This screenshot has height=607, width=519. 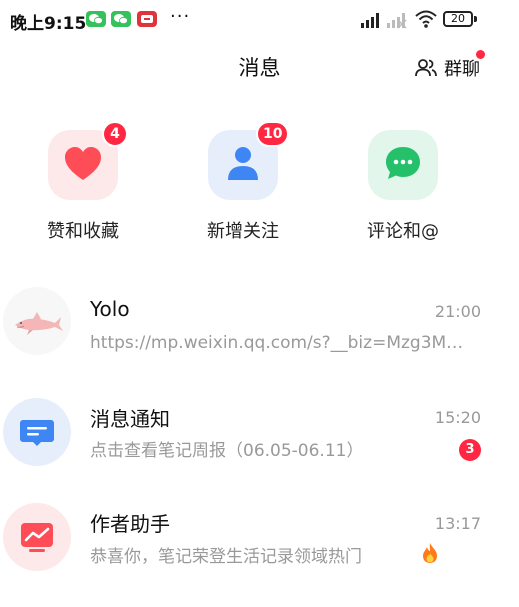 I want to click on battery-tip, so click(x=475, y=19).